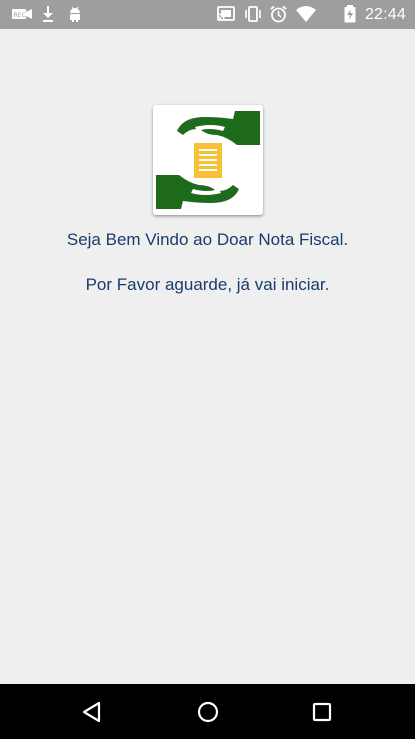  I want to click on recorder-icon: REC, so click(22, 14).